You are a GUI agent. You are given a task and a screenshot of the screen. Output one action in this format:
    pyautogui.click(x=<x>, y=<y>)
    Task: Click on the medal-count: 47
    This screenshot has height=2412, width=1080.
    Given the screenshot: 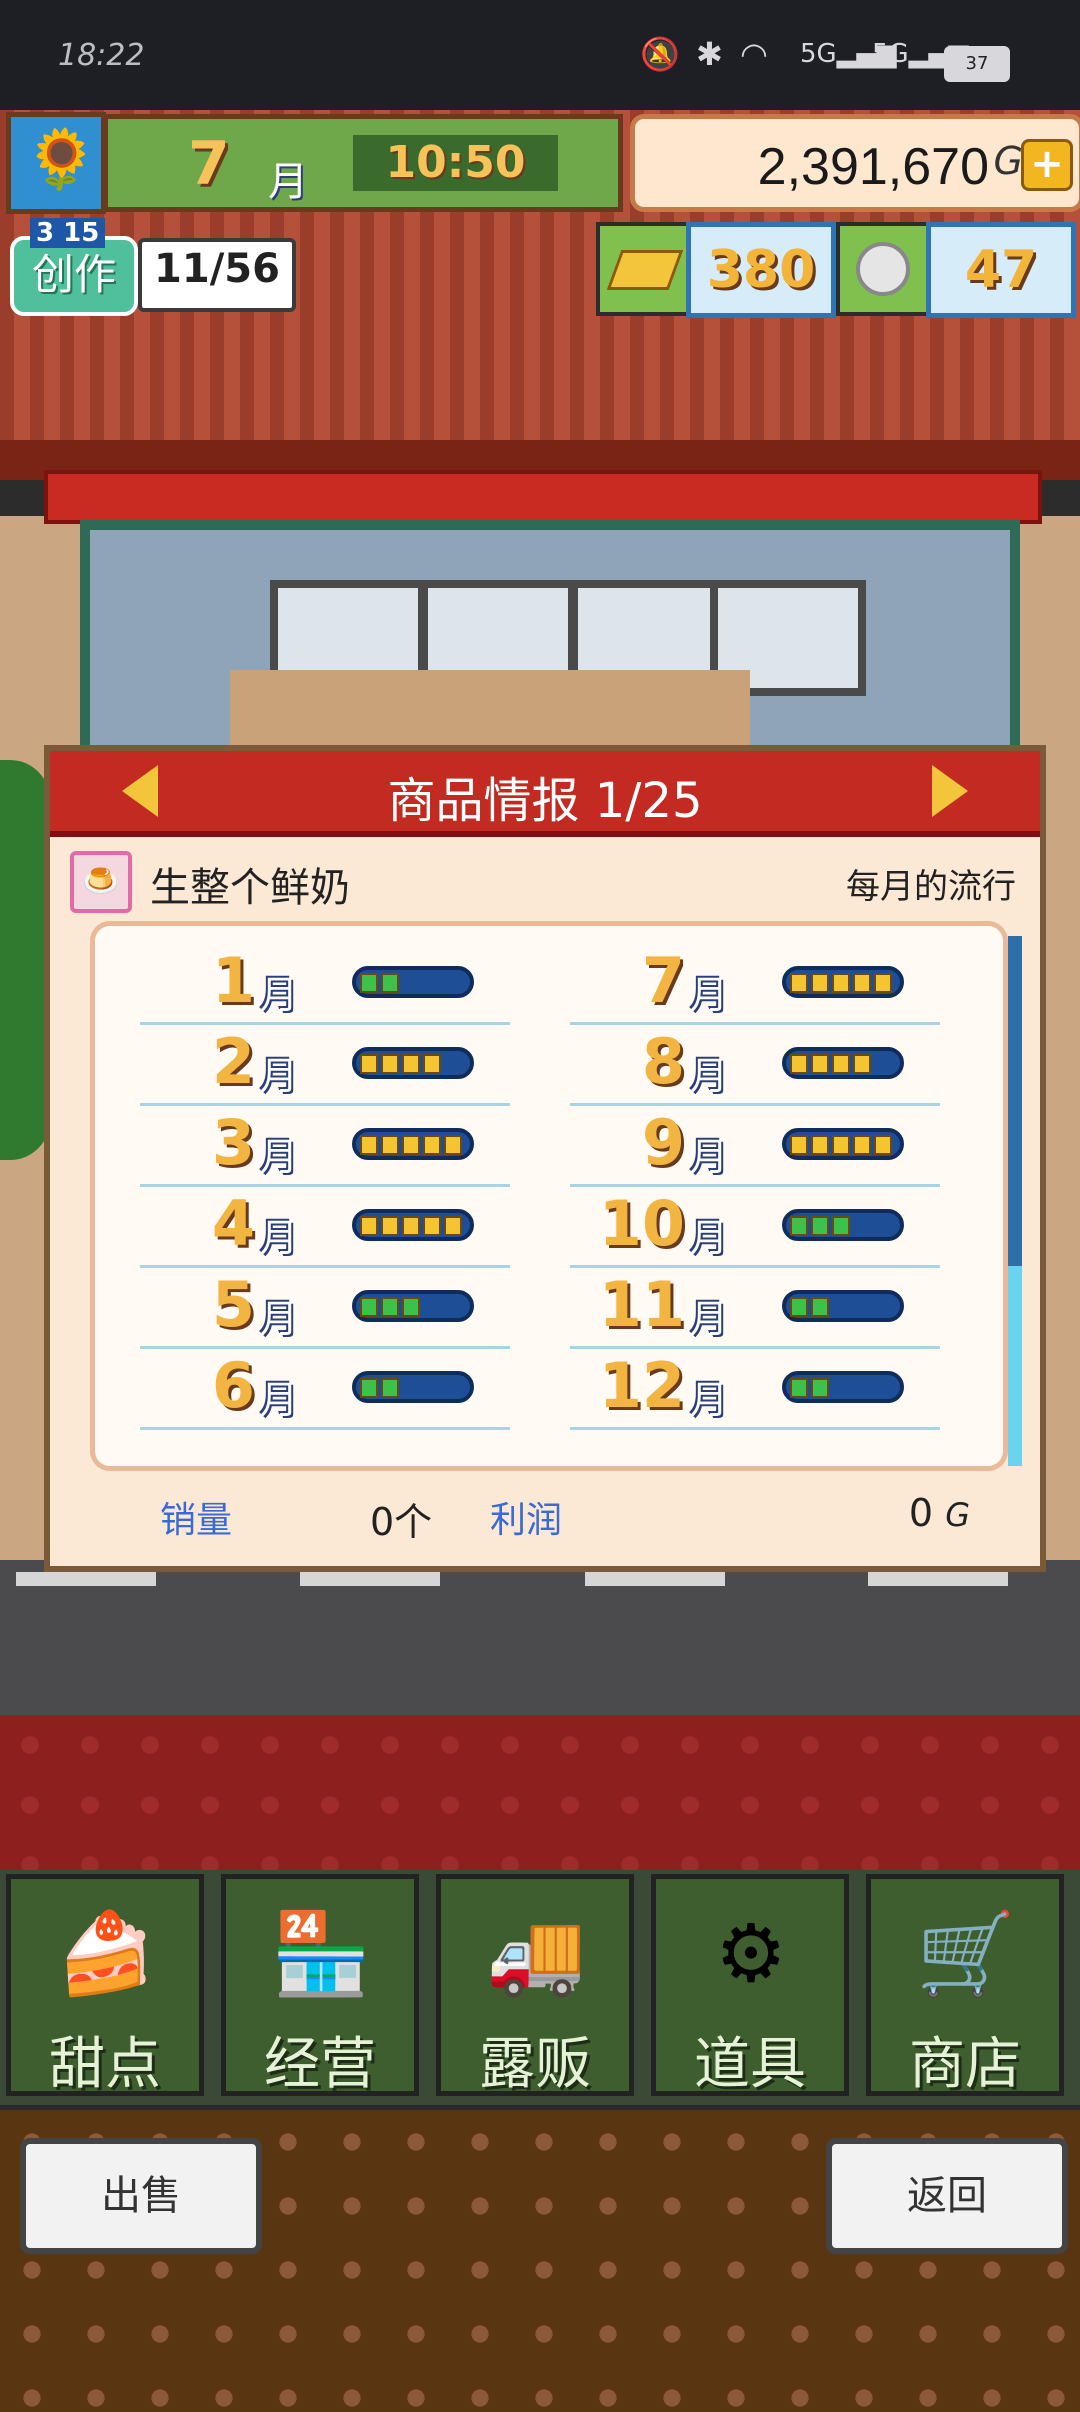 What is the action you would take?
    pyautogui.click(x=1001, y=270)
    